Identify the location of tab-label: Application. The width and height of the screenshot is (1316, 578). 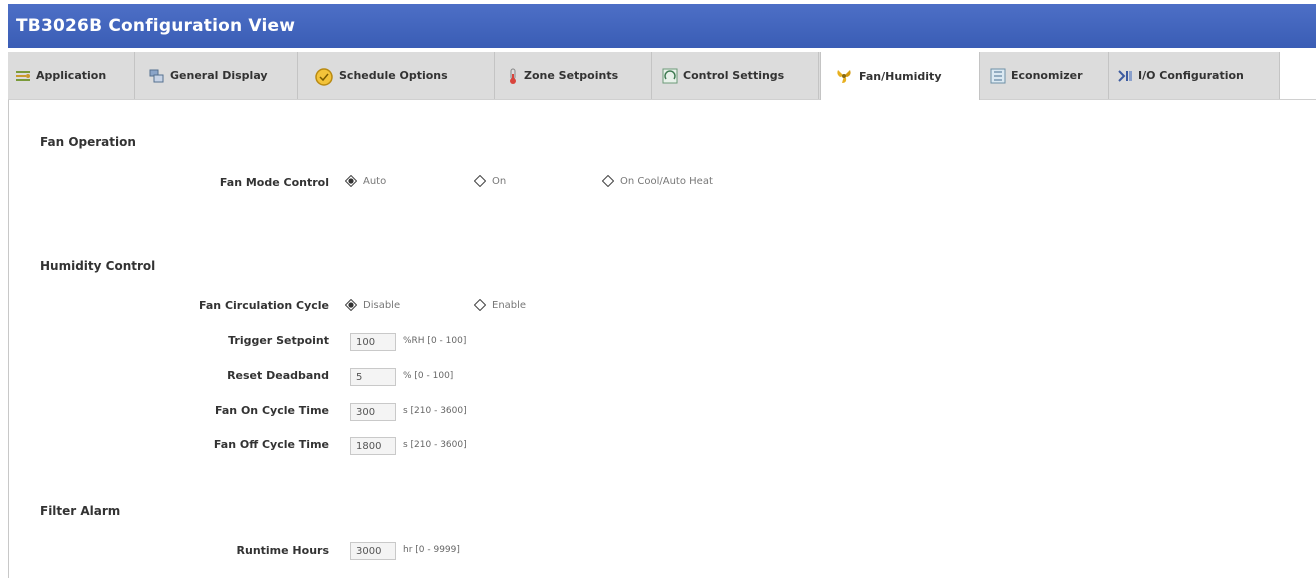
(71, 75).